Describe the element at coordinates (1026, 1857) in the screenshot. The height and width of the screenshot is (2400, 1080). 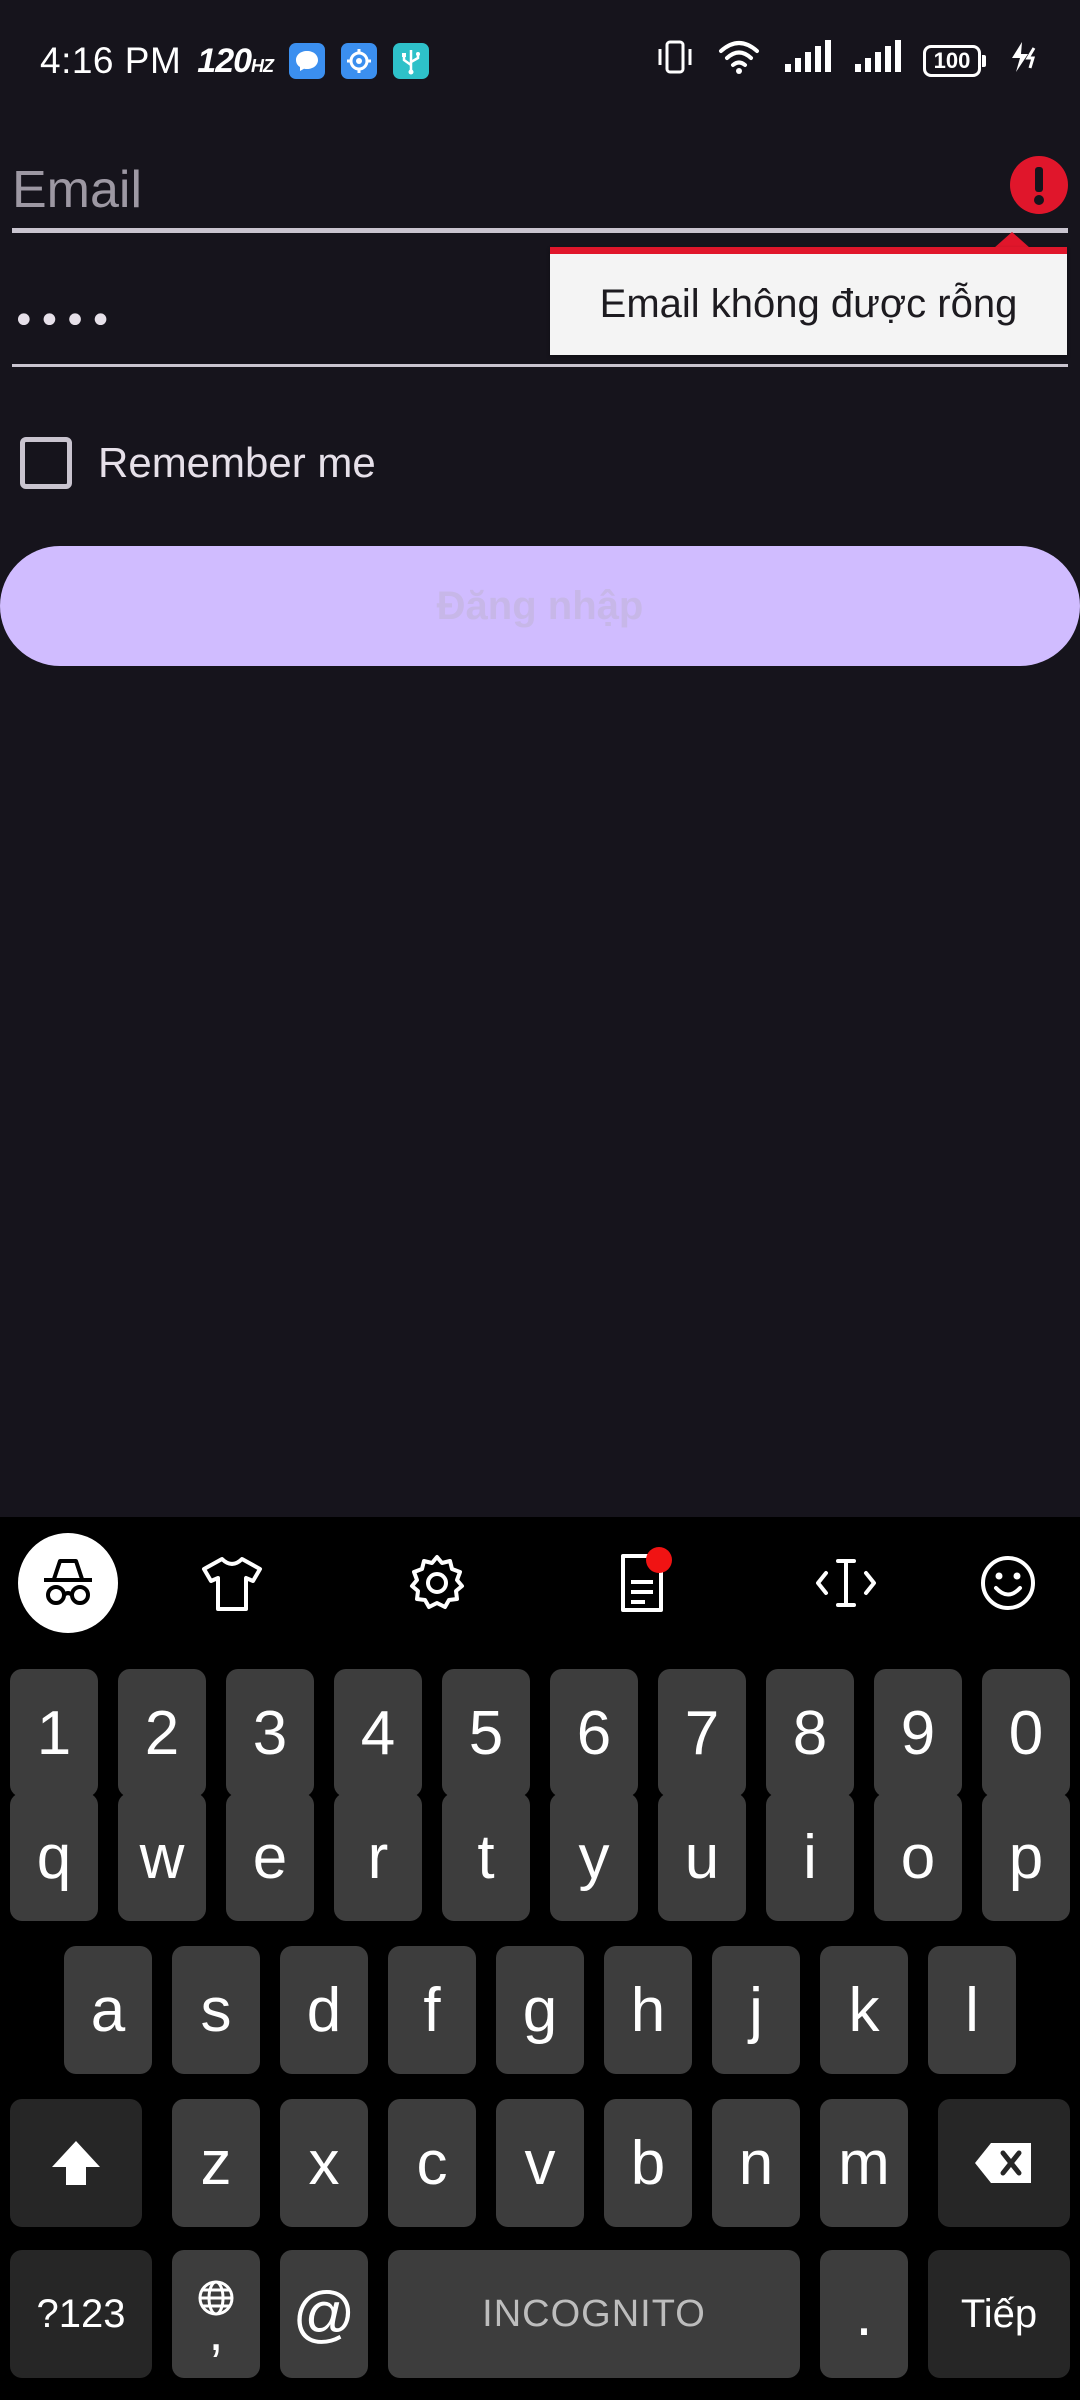
I see `key-p: p` at that location.